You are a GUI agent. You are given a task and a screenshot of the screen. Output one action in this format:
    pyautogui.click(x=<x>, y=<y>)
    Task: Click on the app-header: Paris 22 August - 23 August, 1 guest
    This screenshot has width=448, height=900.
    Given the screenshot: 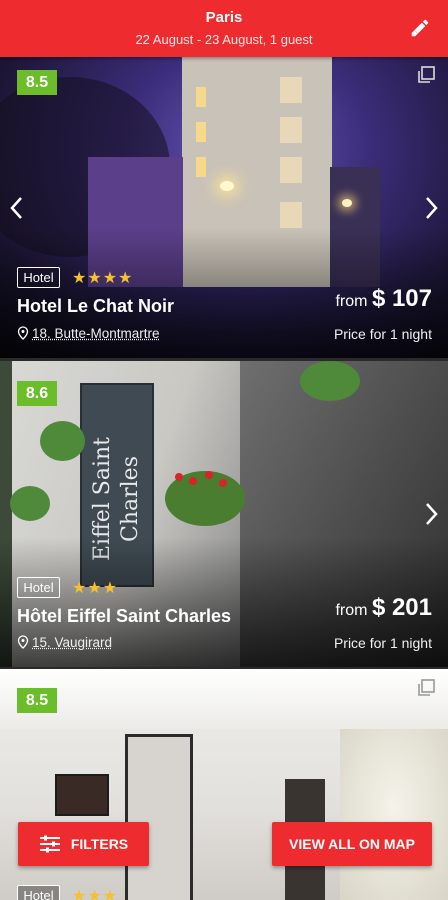 What is the action you would take?
    pyautogui.click(x=224, y=28)
    